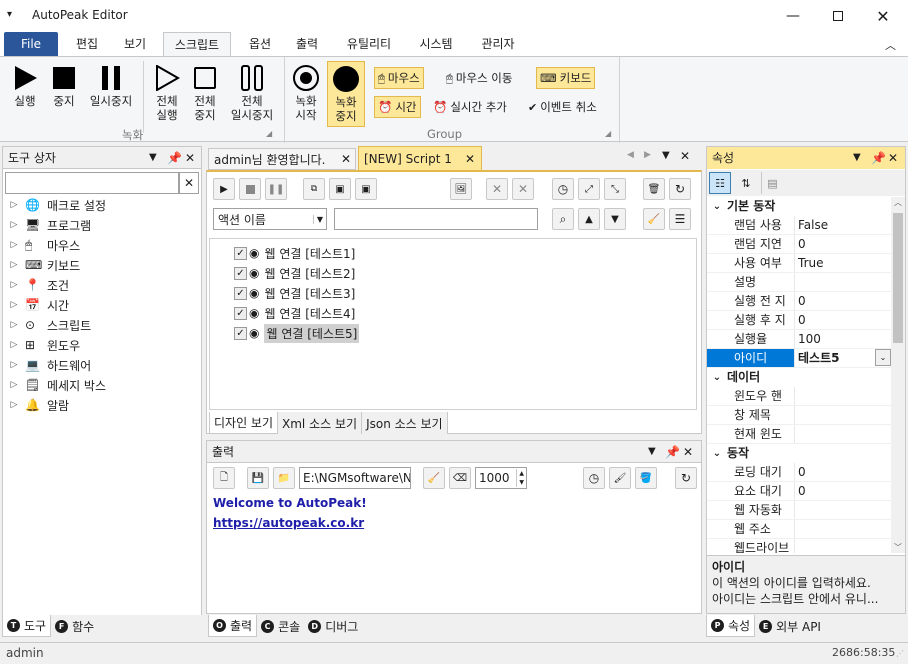 The image size is (908, 664). What do you see at coordinates (563, 219) in the screenshot?
I see `search-button: ⌕` at bounding box center [563, 219].